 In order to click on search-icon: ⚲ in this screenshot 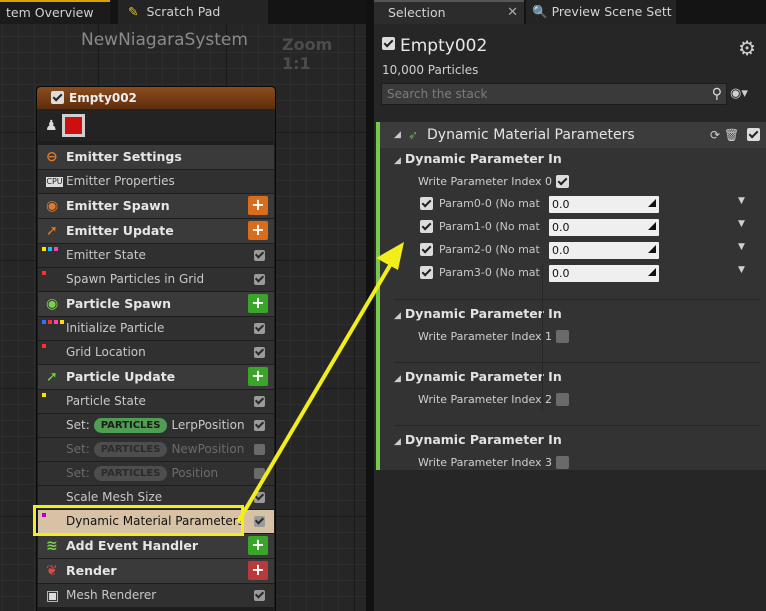, I will do `click(717, 94)`.